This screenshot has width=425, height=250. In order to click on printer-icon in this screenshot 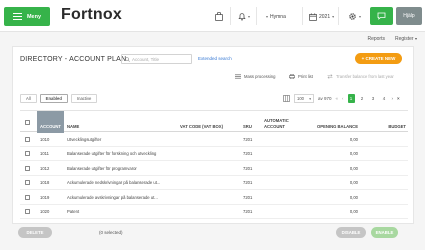, I will do `click(292, 76)`.